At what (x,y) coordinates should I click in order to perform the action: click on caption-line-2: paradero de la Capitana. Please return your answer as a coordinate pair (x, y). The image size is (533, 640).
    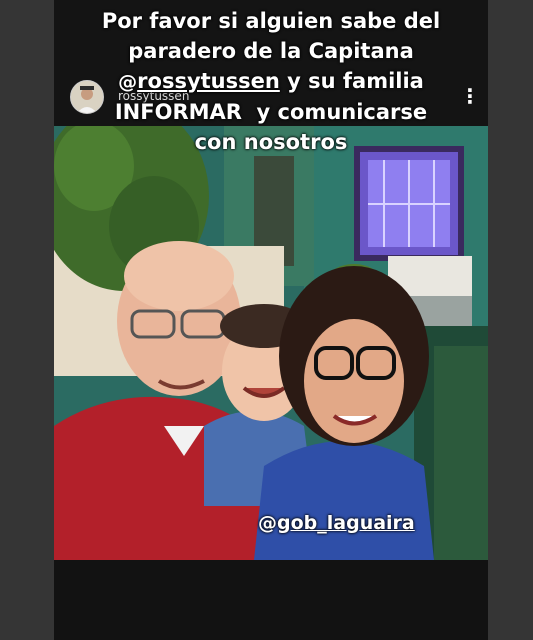
    Looking at the image, I should click on (271, 51).